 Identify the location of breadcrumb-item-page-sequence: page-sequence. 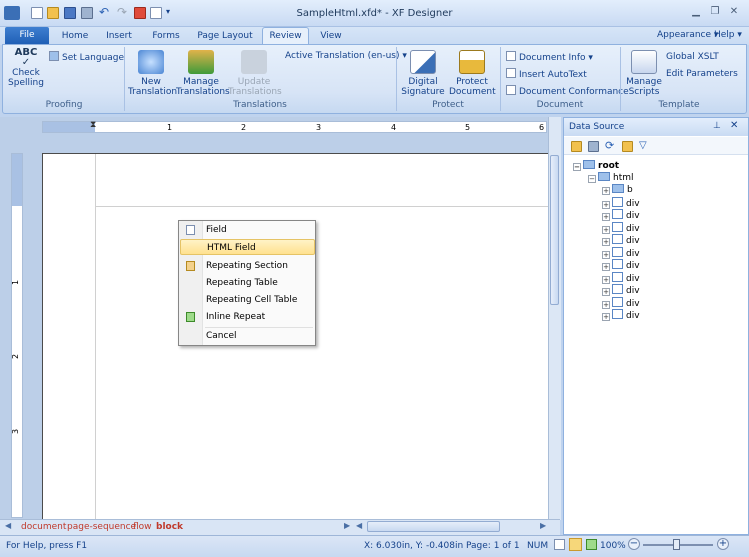
(101, 527).